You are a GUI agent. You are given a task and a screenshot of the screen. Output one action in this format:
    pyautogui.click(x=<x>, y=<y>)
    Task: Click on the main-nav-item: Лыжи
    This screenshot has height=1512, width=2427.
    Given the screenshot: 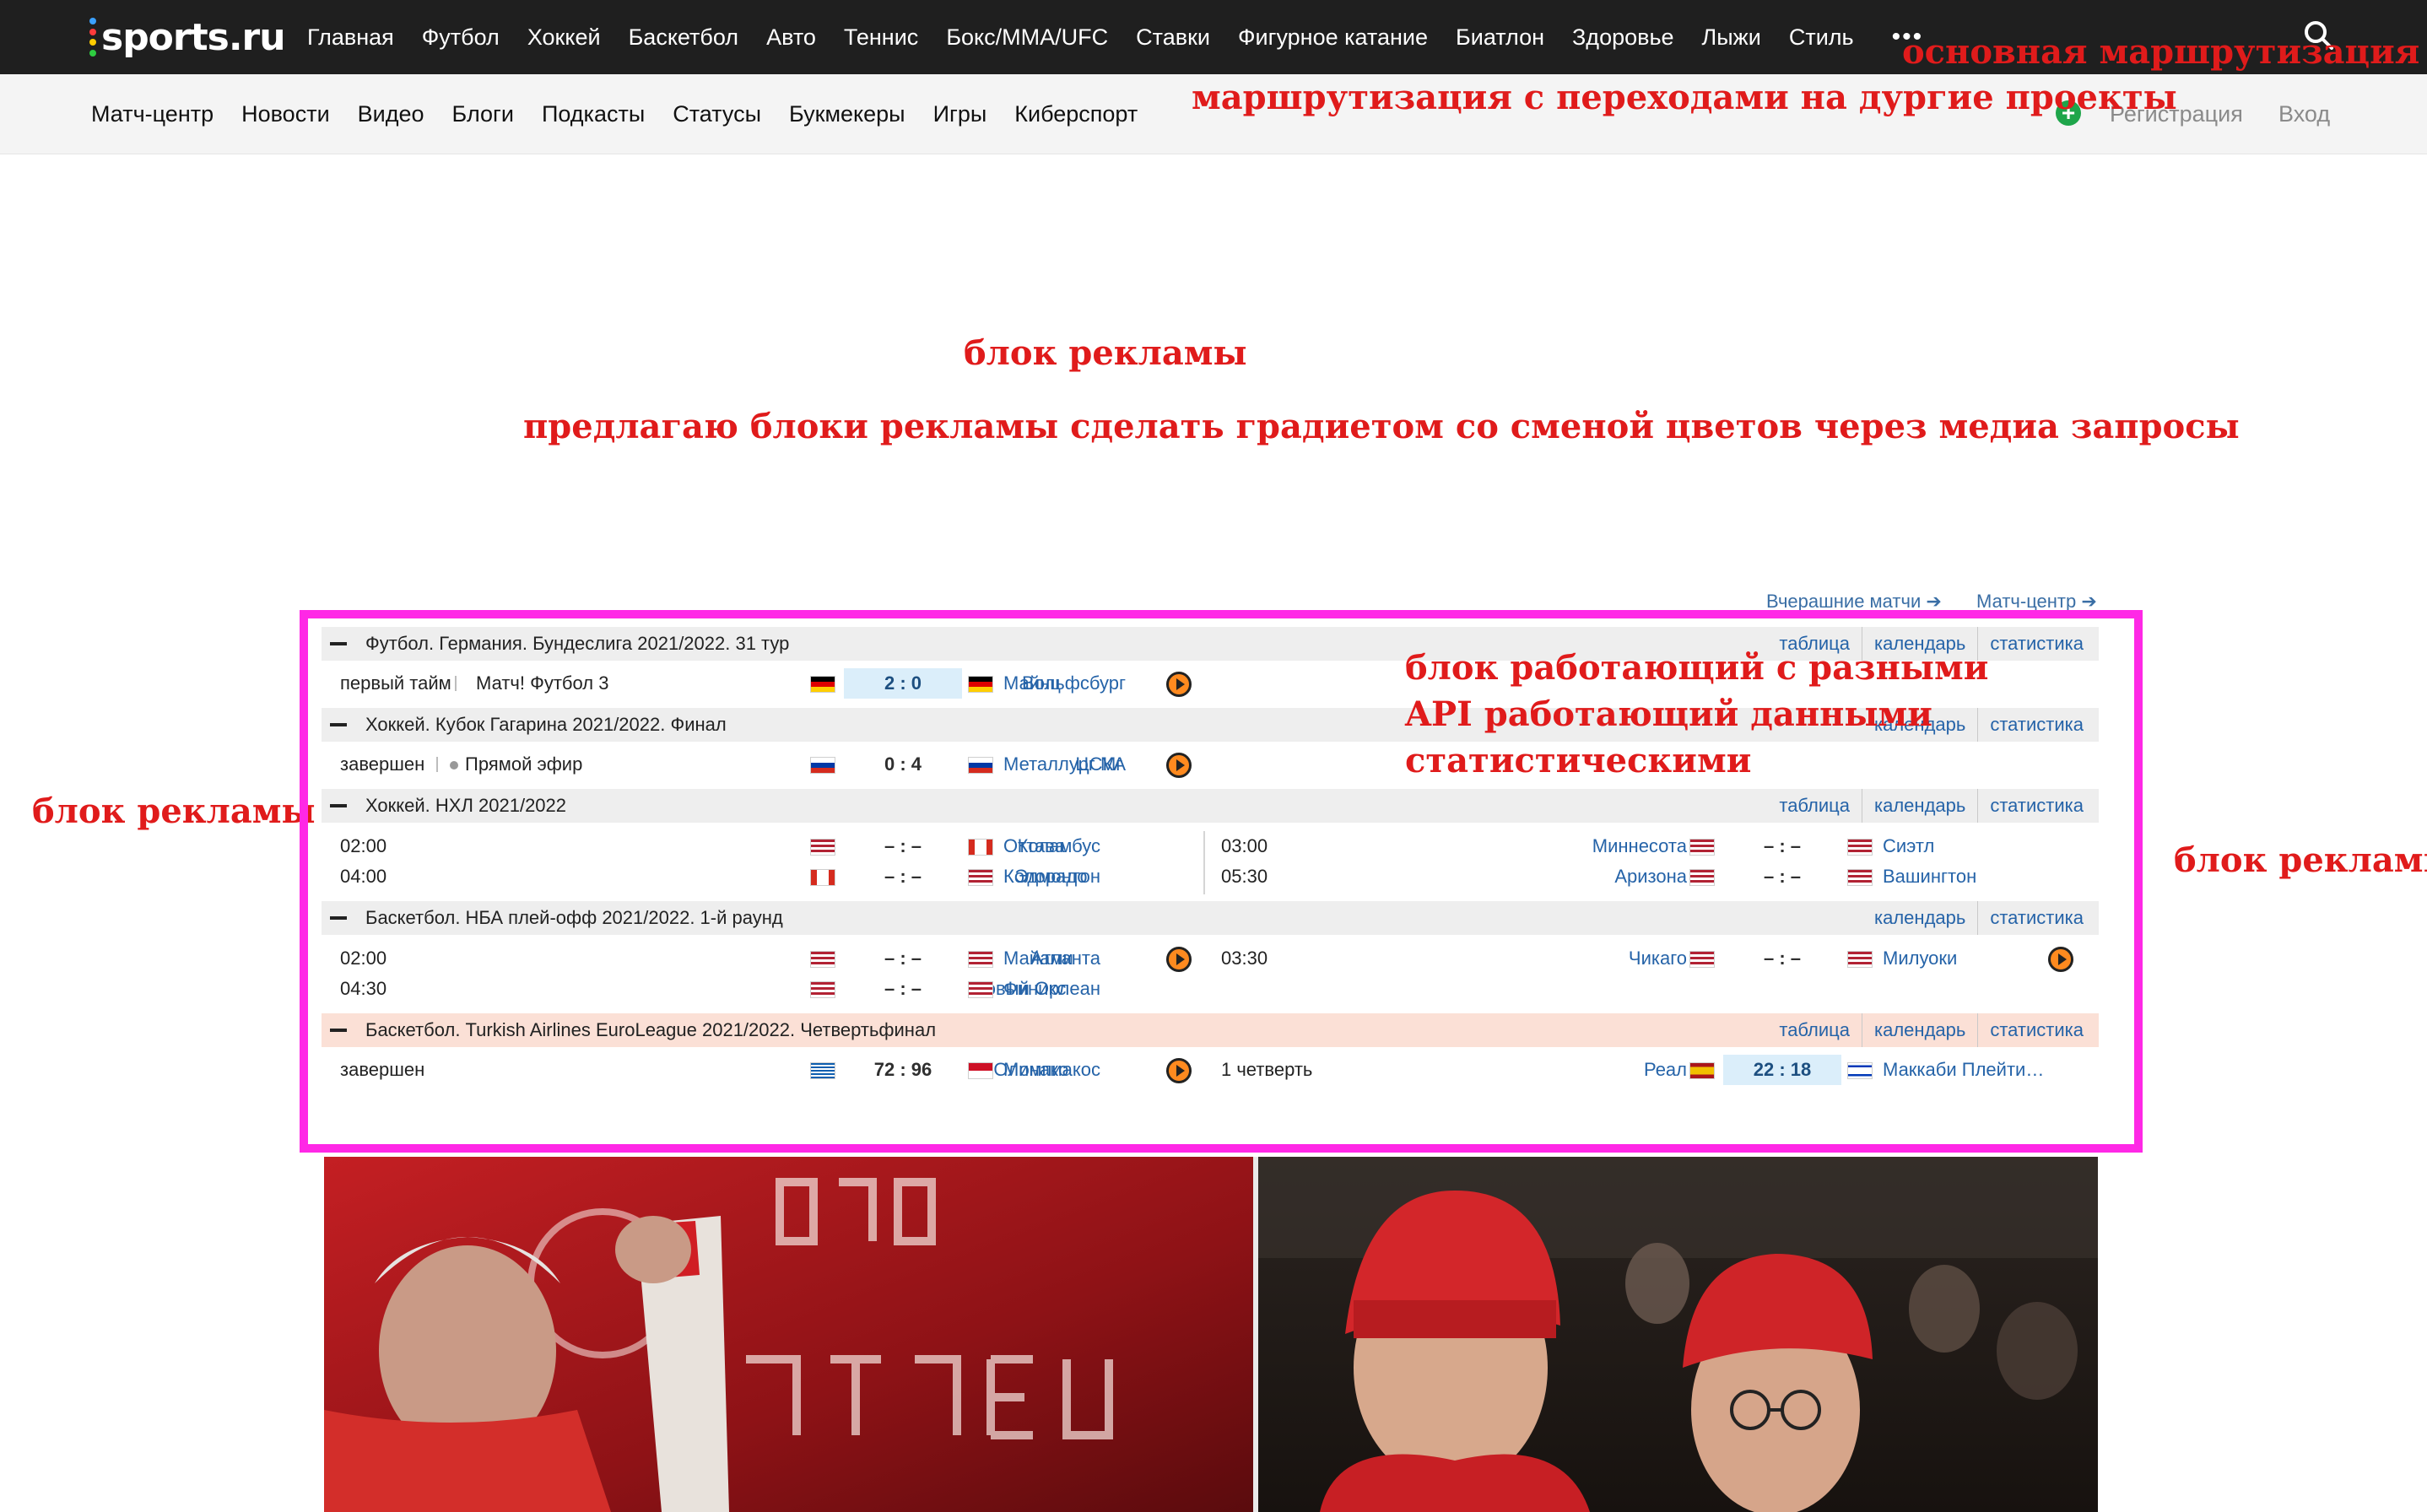 What is the action you would take?
    pyautogui.click(x=1731, y=37)
    